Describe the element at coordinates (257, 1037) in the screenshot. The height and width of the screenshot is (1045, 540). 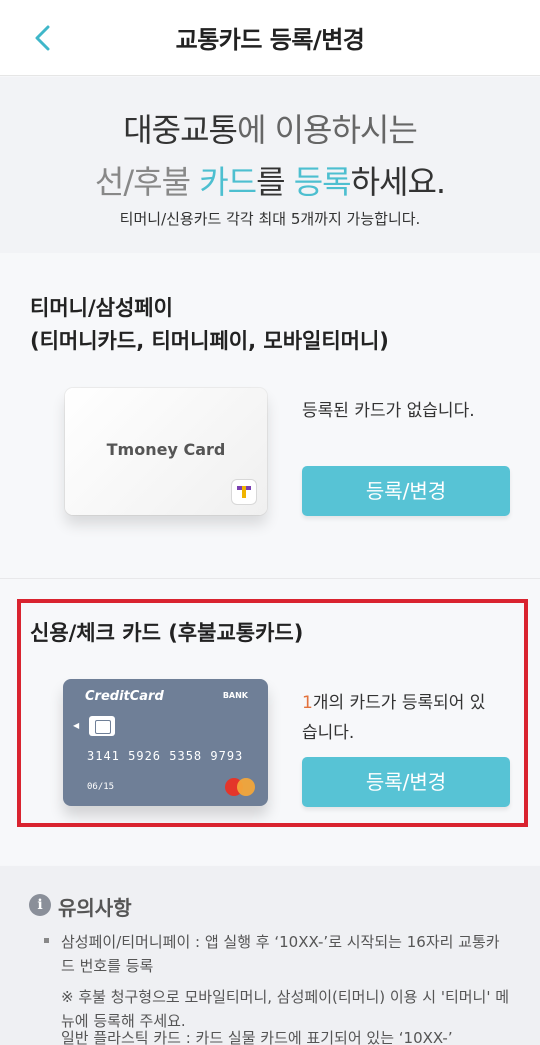
I see `notice-item-2: 일반 플라스틱 카드 : 카드 실물 카드에 표기되어 있는 ‘10XX-’` at that location.